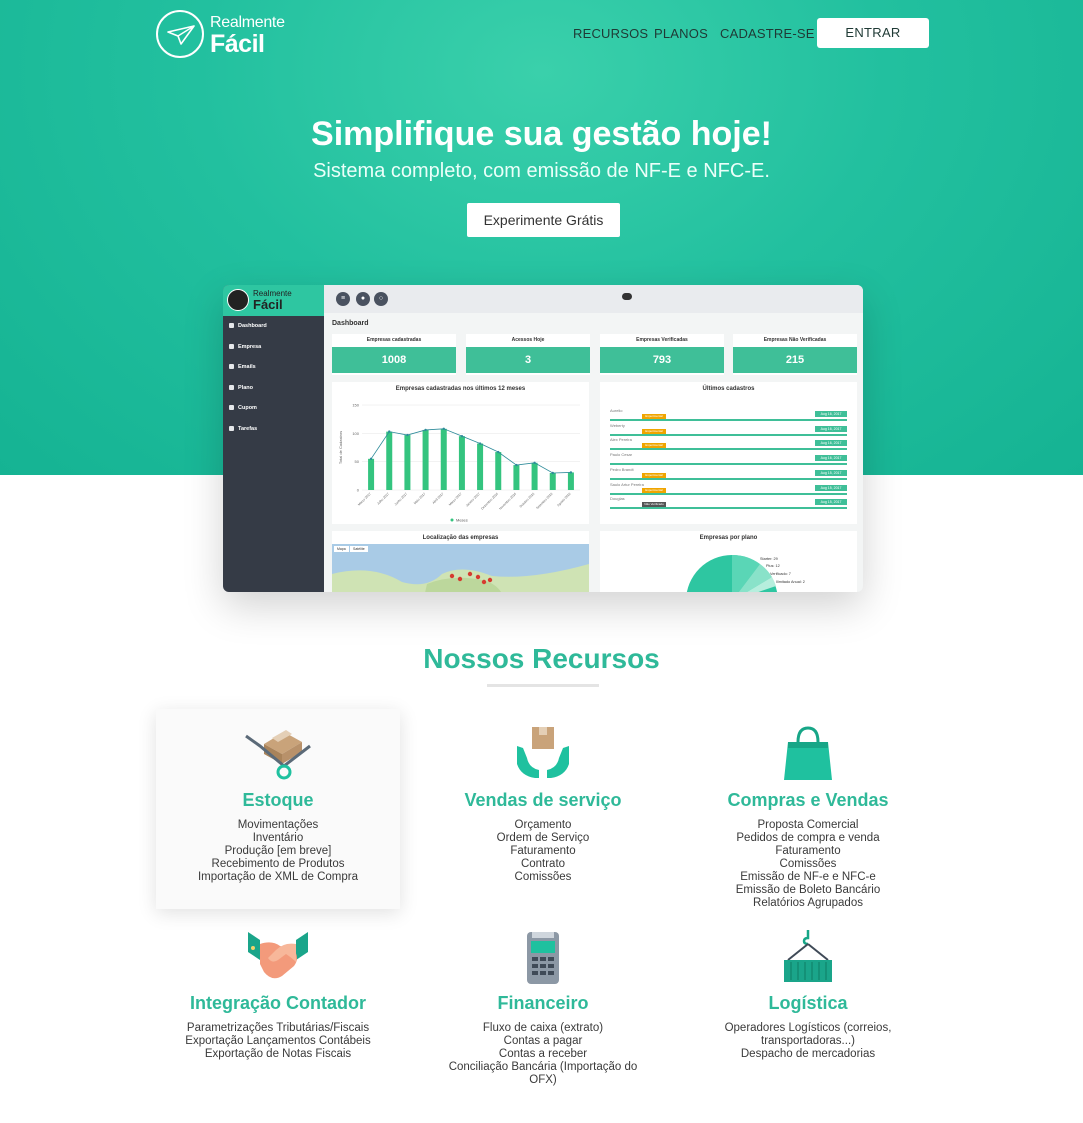 Image resolution: width=1083 pixels, height=1123 pixels. What do you see at coordinates (527, 500) in the screenshot?
I see `x-tick-label: Outubro 2016` at bounding box center [527, 500].